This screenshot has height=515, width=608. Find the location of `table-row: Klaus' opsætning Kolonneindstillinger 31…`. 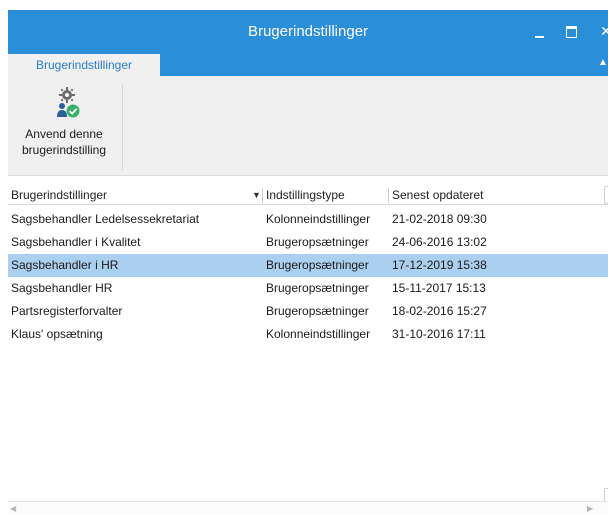

table-row: Klaus' opsætning Kolonneindstillinger 31… is located at coordinates (308, 334).